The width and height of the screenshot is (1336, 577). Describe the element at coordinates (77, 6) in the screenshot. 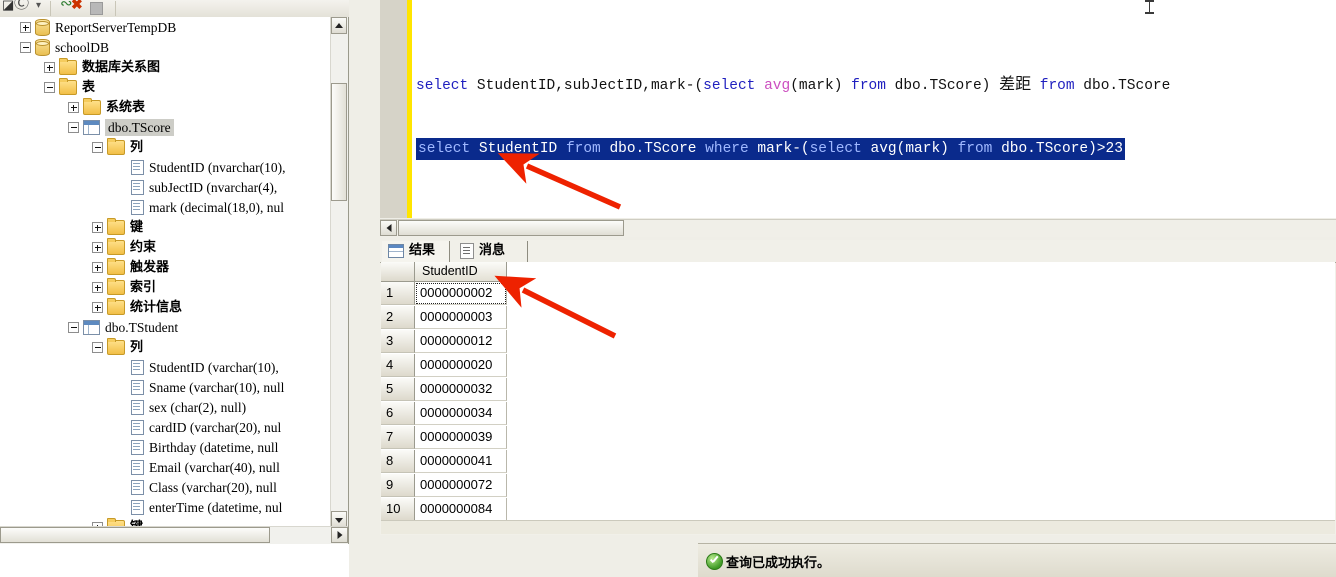

I see `close-icon: ✖` at that location.